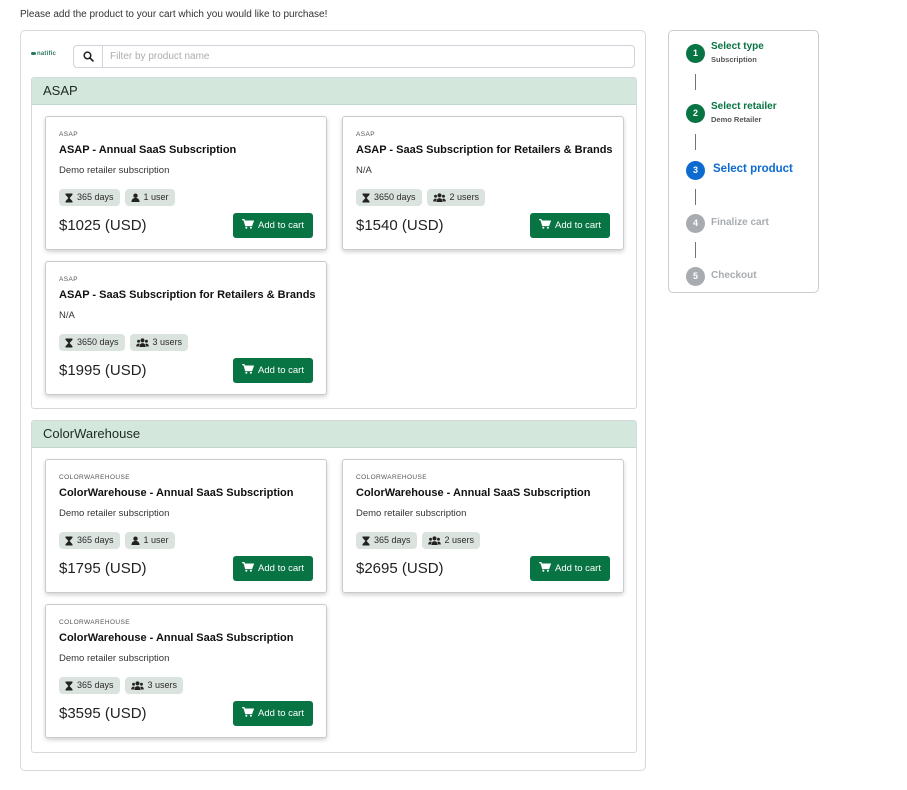 Image resolution: width=907 pixels, height=790 pixels. What do you see at coordinates (400, 568) in the screenshot?
I see `product-price: $2695 (USD)` at bounding box center [400, 568].